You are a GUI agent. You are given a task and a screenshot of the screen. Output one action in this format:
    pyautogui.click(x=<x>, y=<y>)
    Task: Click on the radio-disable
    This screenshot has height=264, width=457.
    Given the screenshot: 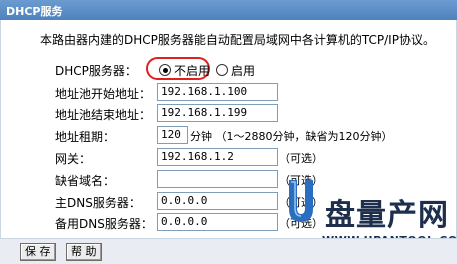 What is the action you would take?
    pyautogui.click(x=165, y=70)
    